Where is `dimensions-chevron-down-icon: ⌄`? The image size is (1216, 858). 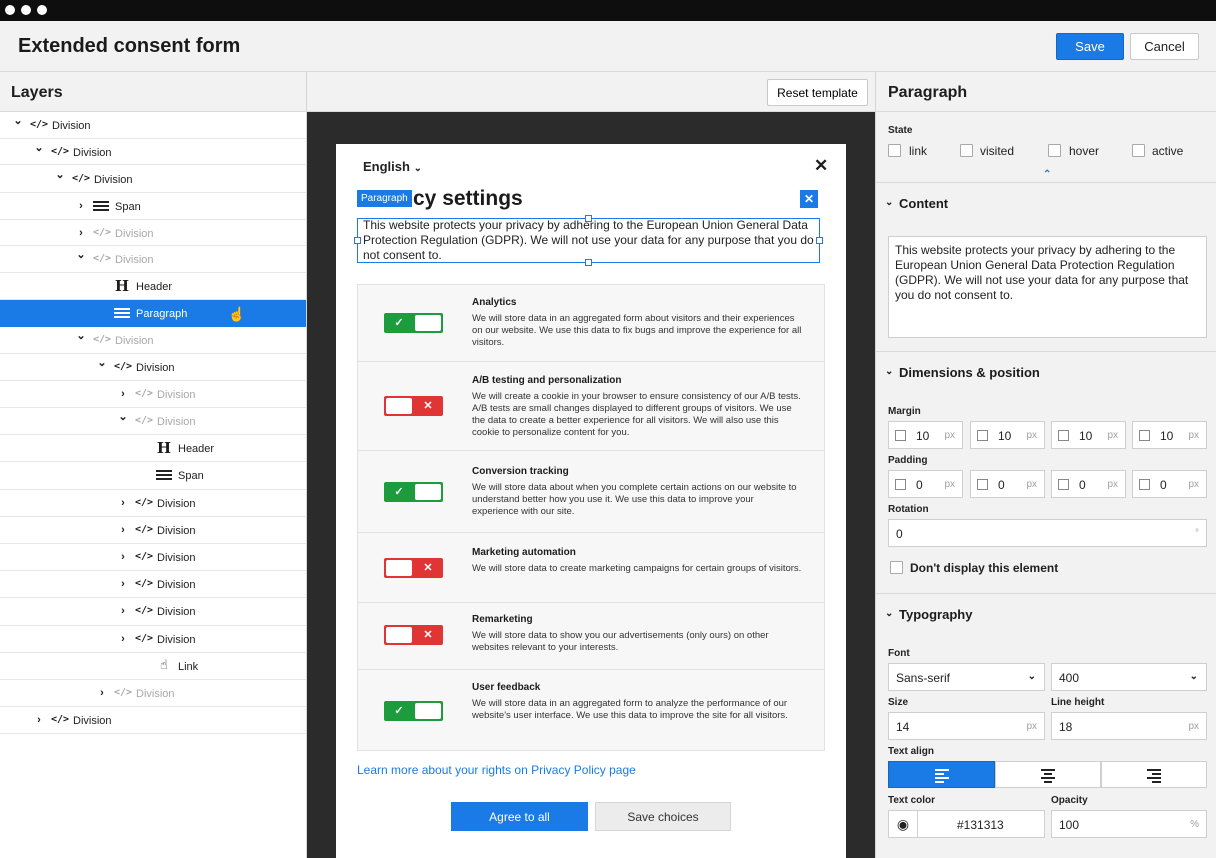
dimensions-chevron-down-icon: ⌄ is located at coordinates (889, 371).